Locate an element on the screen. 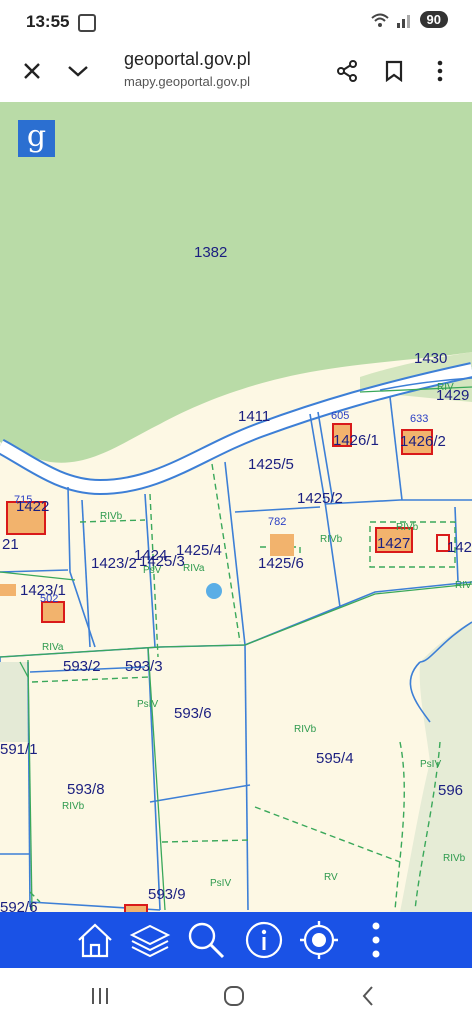 This screenshot has height=1023, width=472. home-button-icon is located at coordinates (234, 996).